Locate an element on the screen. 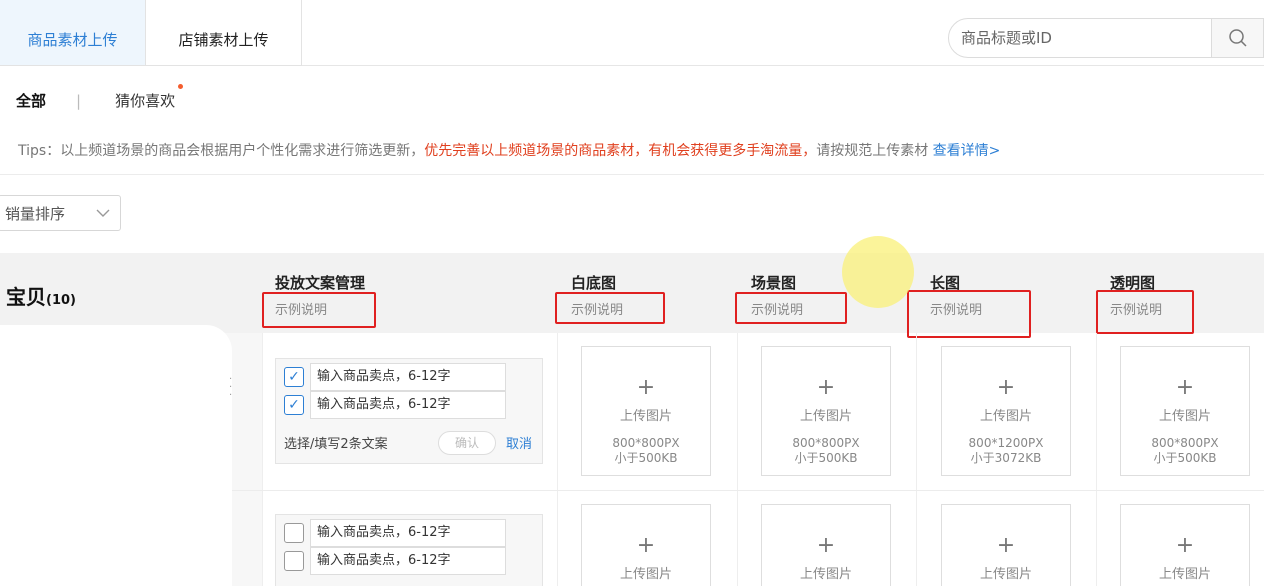 The height and width of the screenshot is (586, 1264). upload-white-bg: + 上传图片 is located at coordinates (646, 545).